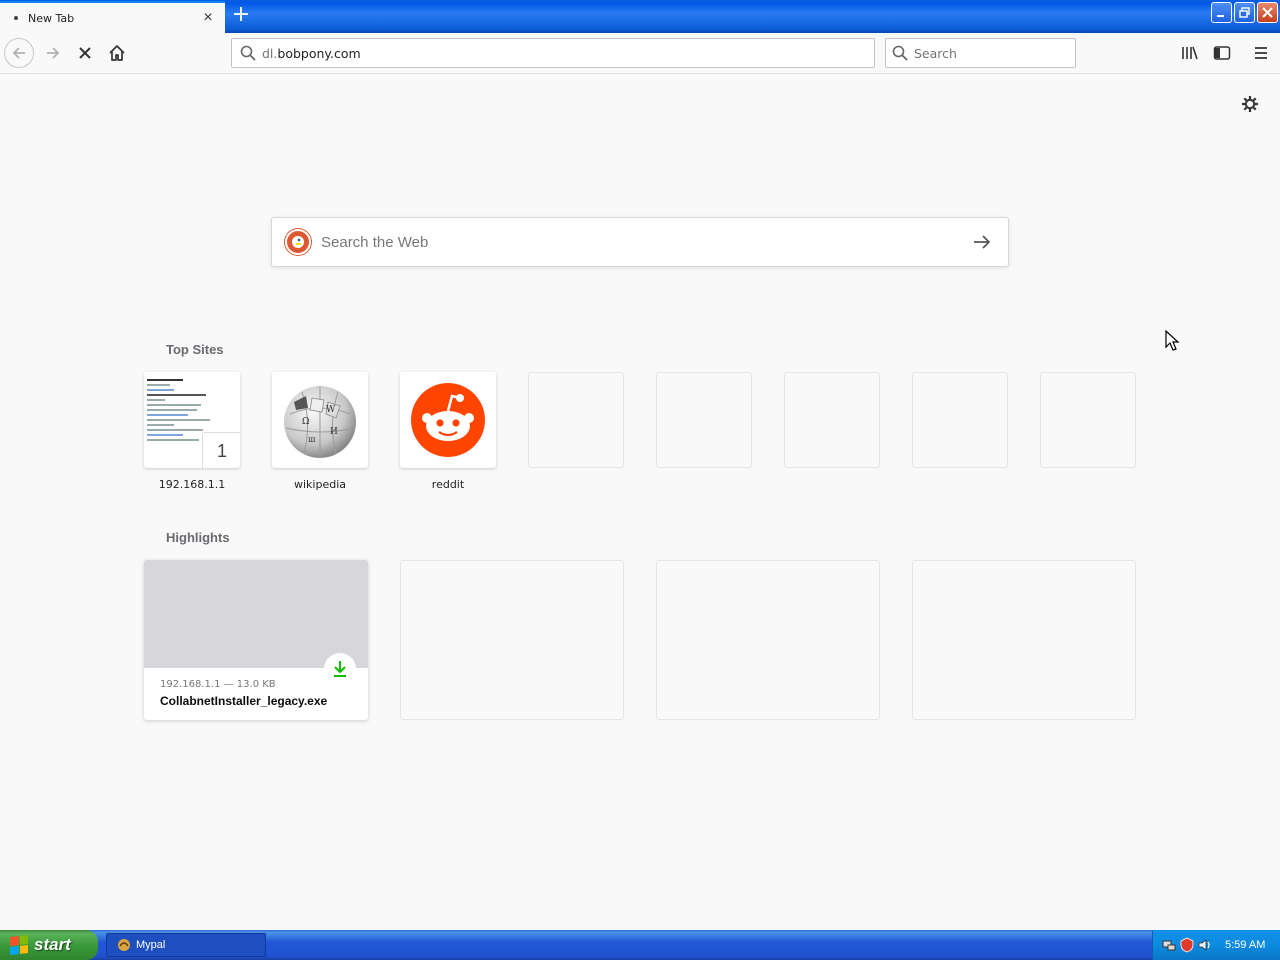 This screenshot has width=1280, height=960. What do you see at coordinates (256, 614) in the screenshot?
I see `highlight-thumbnail` at bounding box center [256, 614].